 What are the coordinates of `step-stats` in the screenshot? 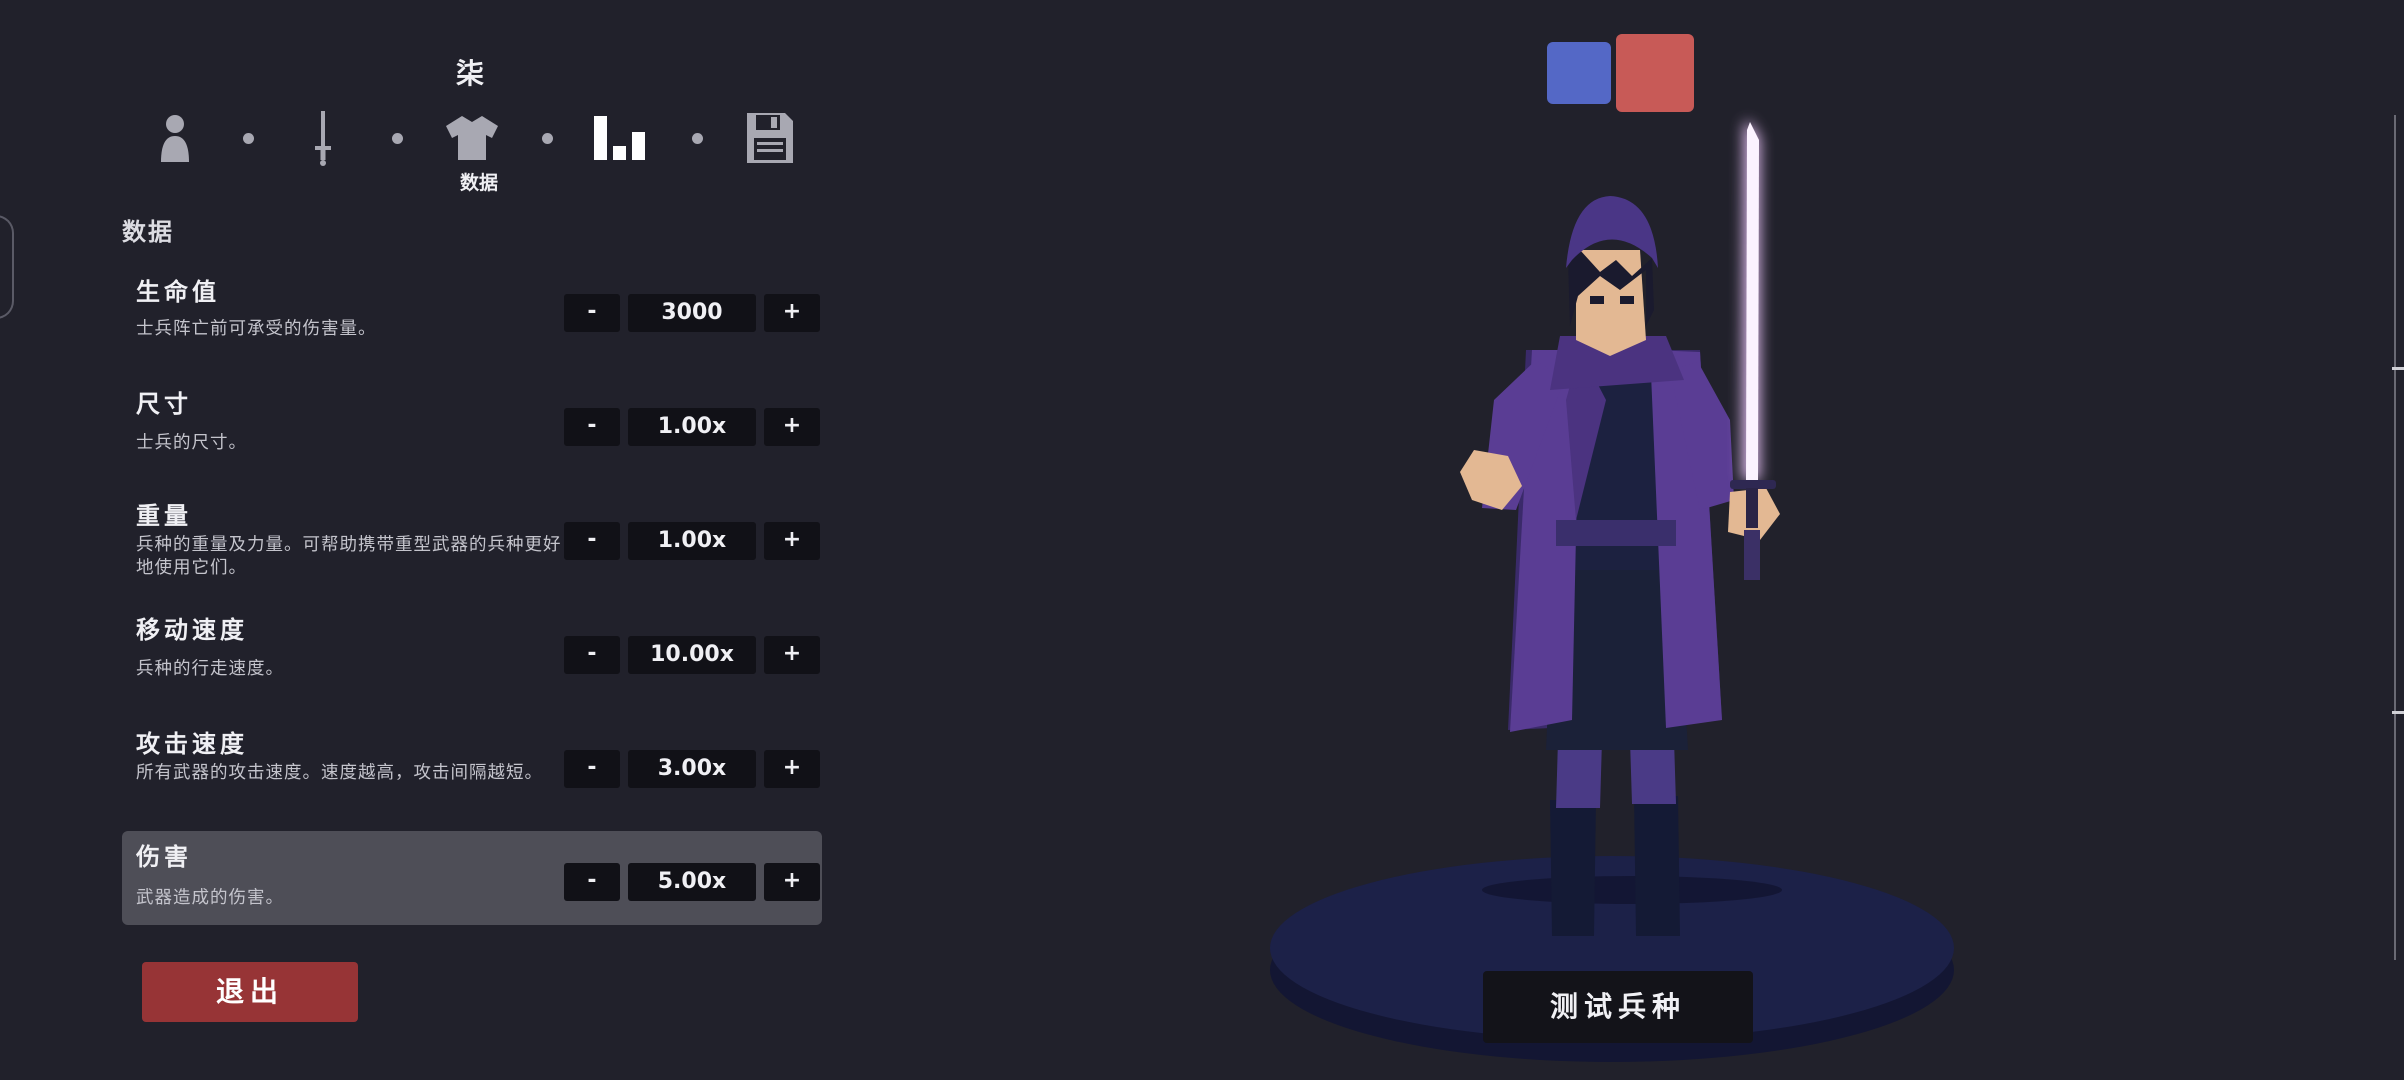 It's located at (620, 138).